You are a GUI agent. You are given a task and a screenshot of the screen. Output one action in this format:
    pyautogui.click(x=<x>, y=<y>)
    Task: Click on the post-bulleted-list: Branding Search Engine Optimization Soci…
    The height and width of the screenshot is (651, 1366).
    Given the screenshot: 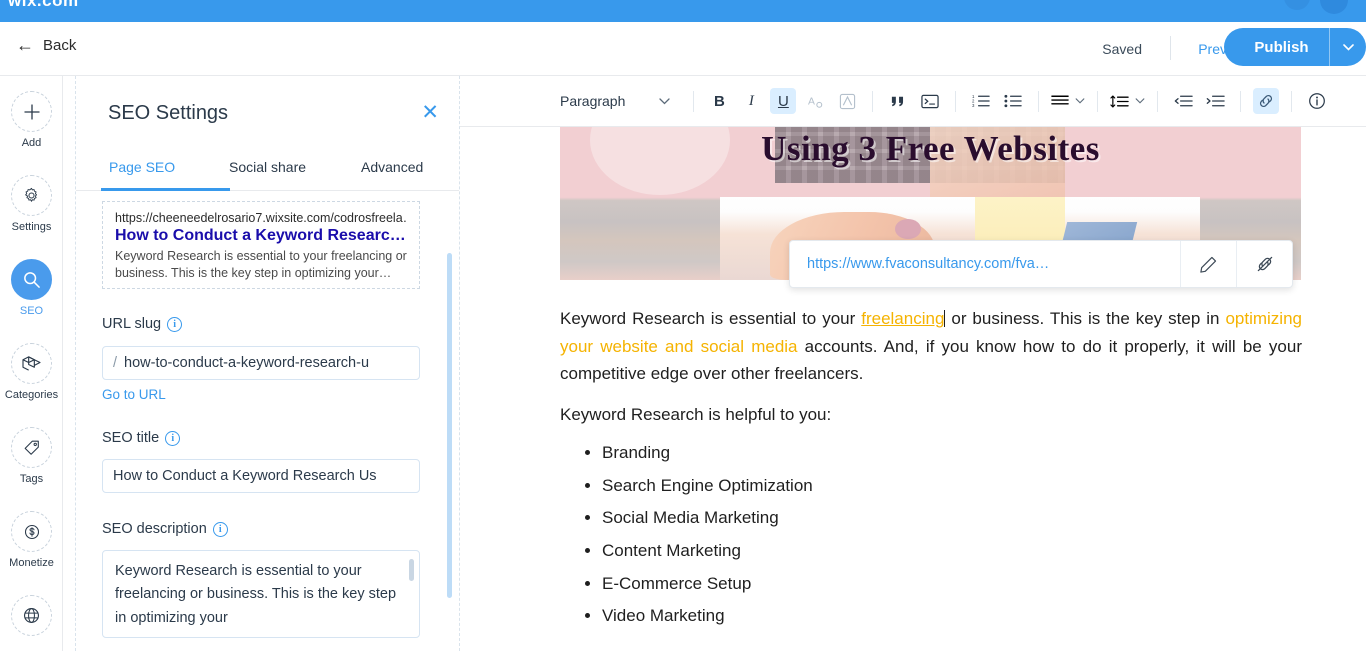 What is the action you would take?
    pyautogui.click(x=695, y=537)
    